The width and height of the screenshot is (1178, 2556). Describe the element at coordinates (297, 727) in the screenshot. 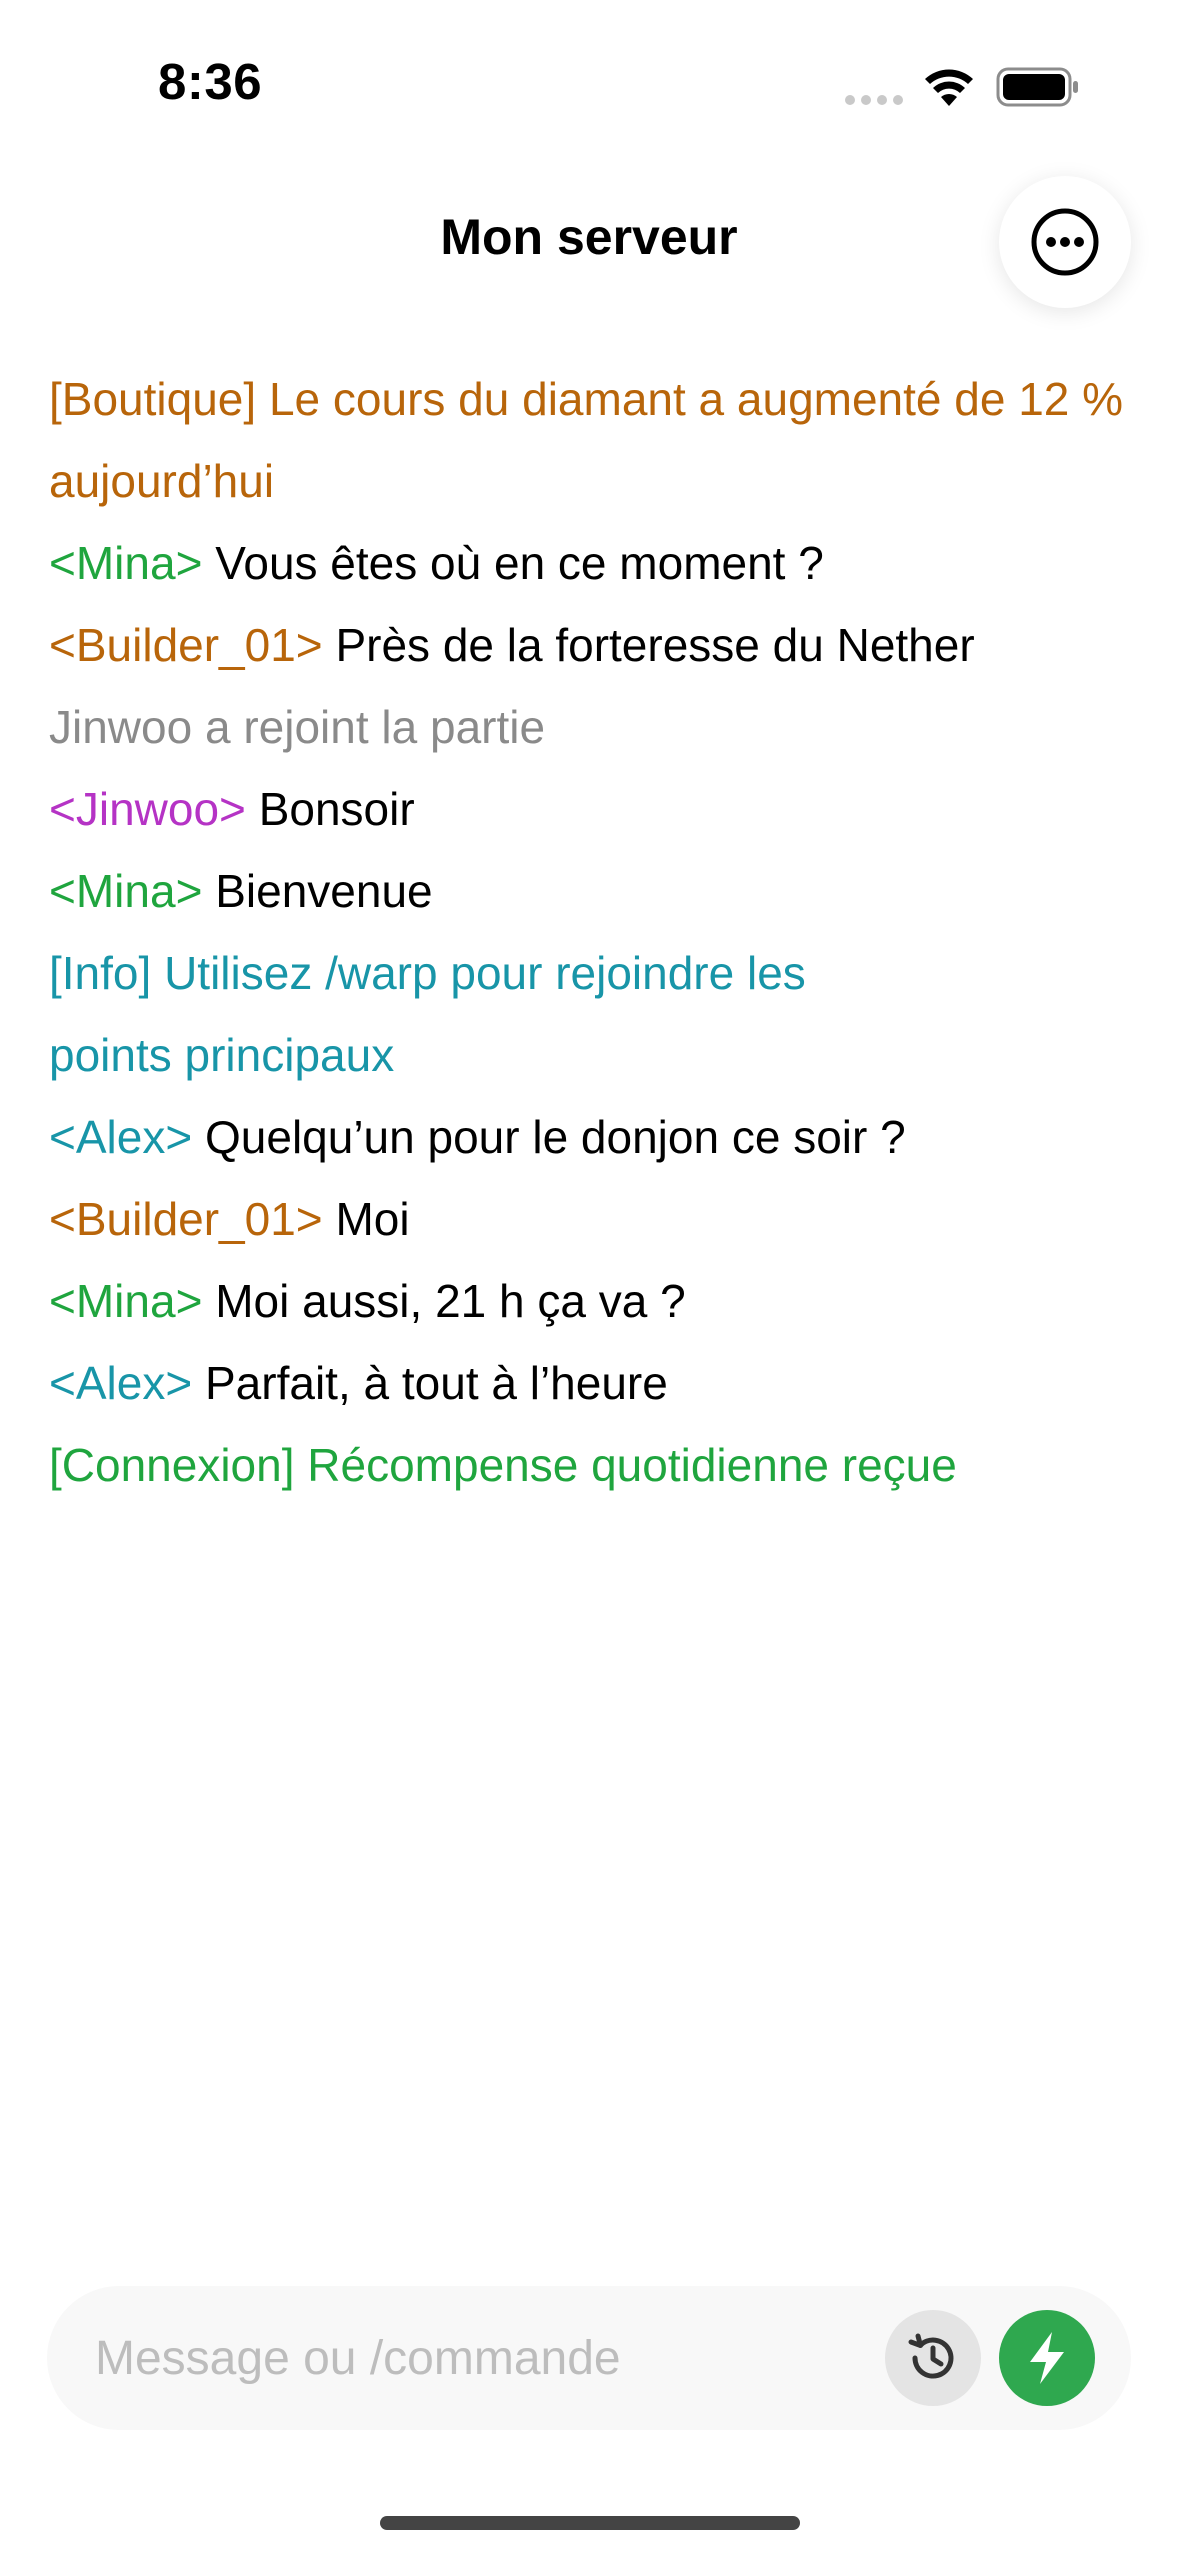

I see `message-text: Jinwoo a rejoint la partie` at that location.